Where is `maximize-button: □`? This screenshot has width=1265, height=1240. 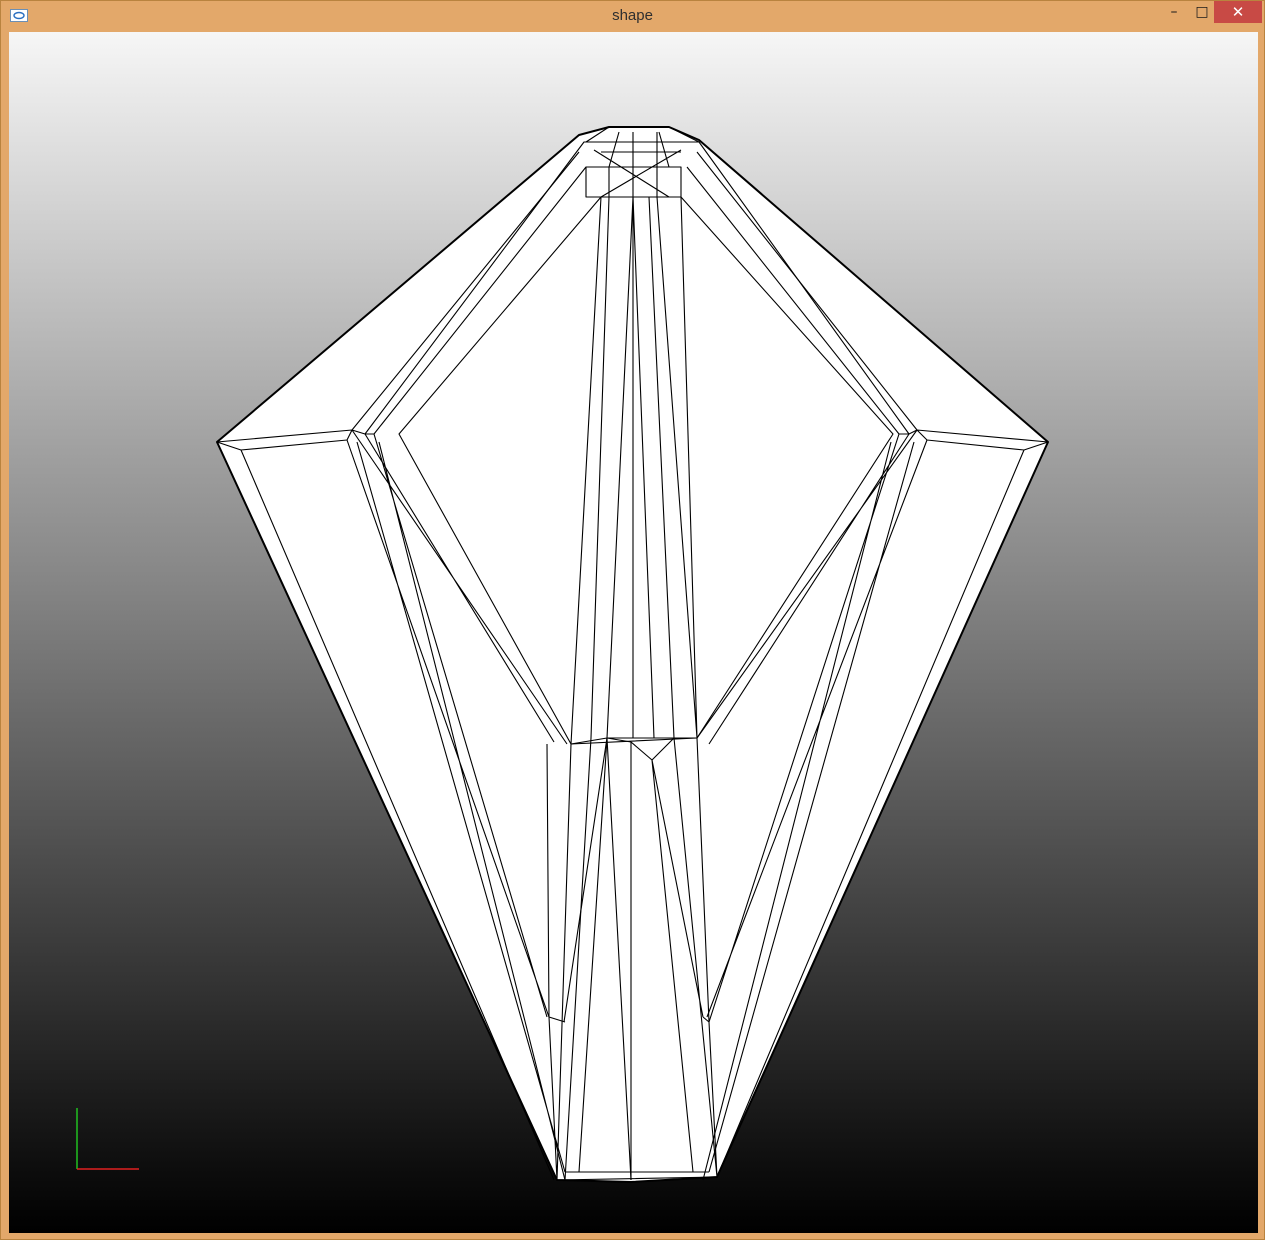
maximize-button: □ is located at coordinates (1202, 12).